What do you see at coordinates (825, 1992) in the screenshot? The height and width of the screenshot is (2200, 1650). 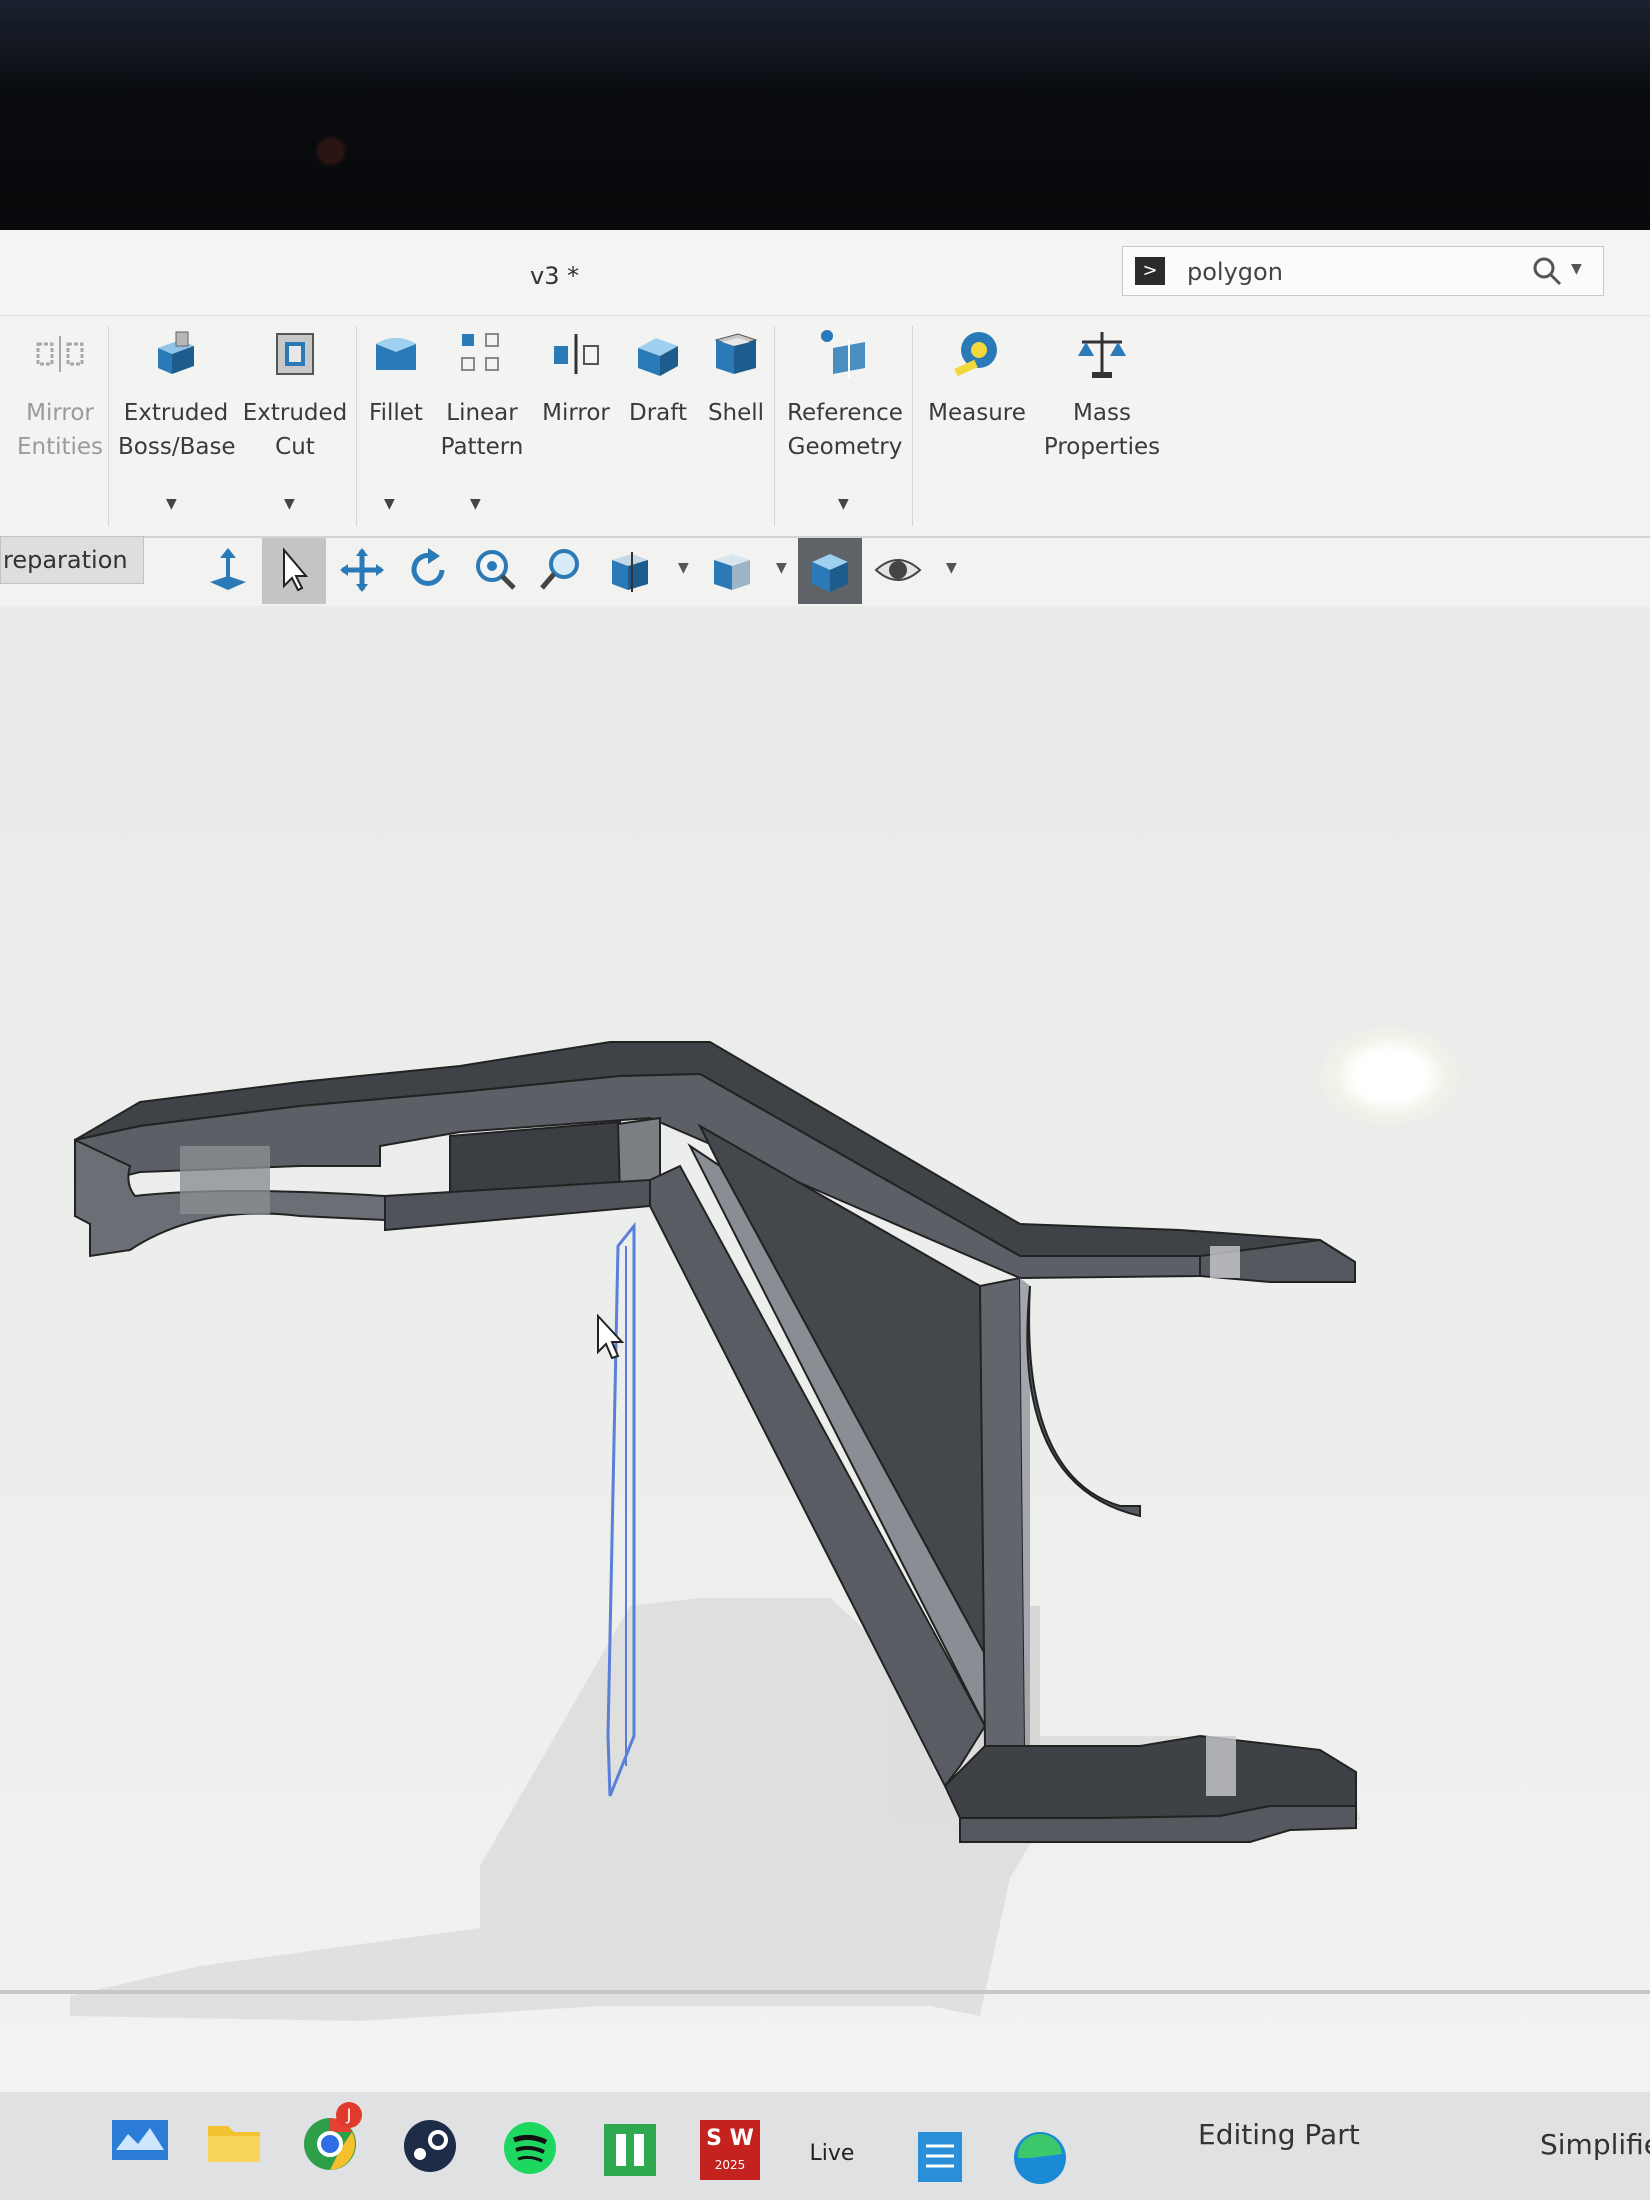 I see `status-bar-divider` at bounding box center [825, 1992].